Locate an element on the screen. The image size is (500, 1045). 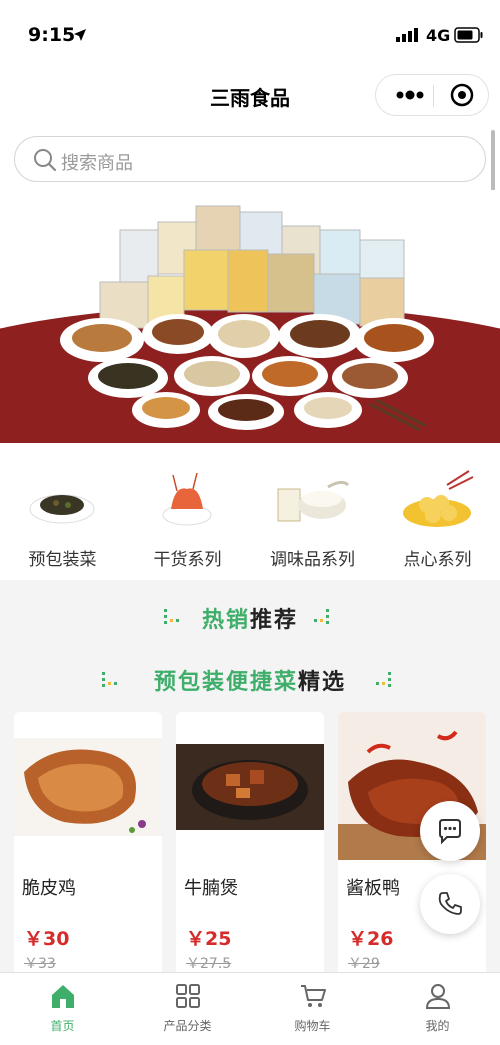
category-item-dimsum: 点心系列 is located at coordinates (437, 511).